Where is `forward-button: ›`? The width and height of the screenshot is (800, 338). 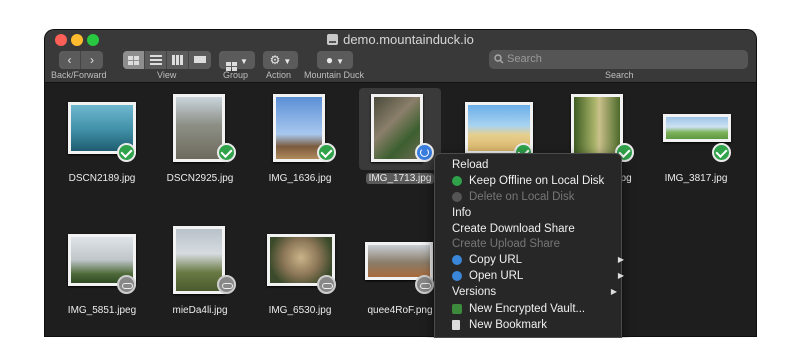
forward-button: › is located at coordinates (92, 60).